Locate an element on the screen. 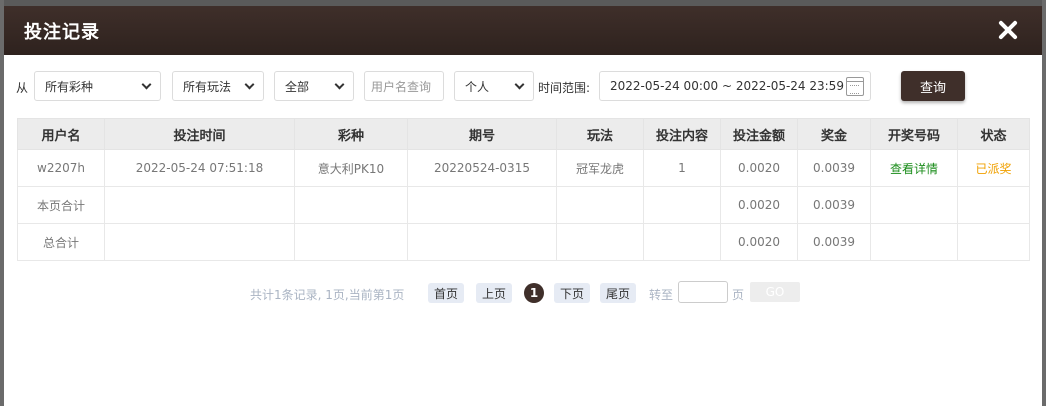  first-page-button: 首页 is located at coordinates (446, 293).